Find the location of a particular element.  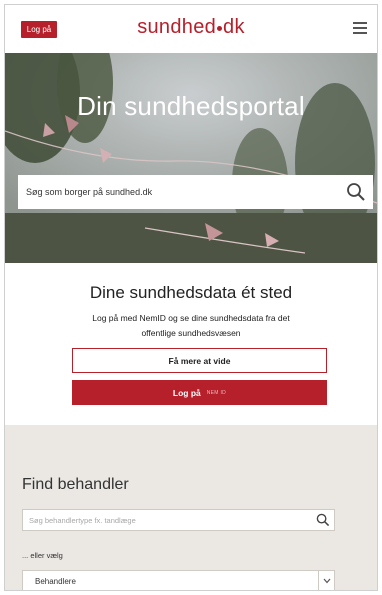

citizen-search-input is located at coordinates (184, 192).